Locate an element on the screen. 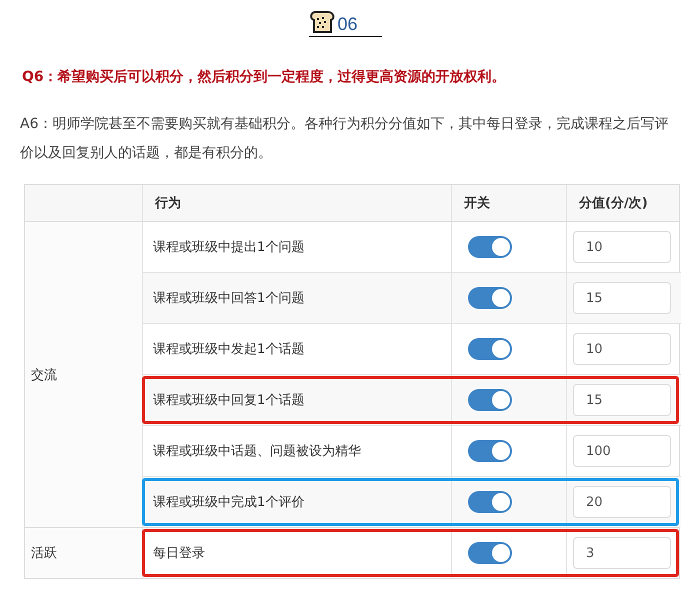 Image resolution: width=691 pixels, height=598 pixels. column-header: 分值(分/次) is located at coordinates (622, 203).